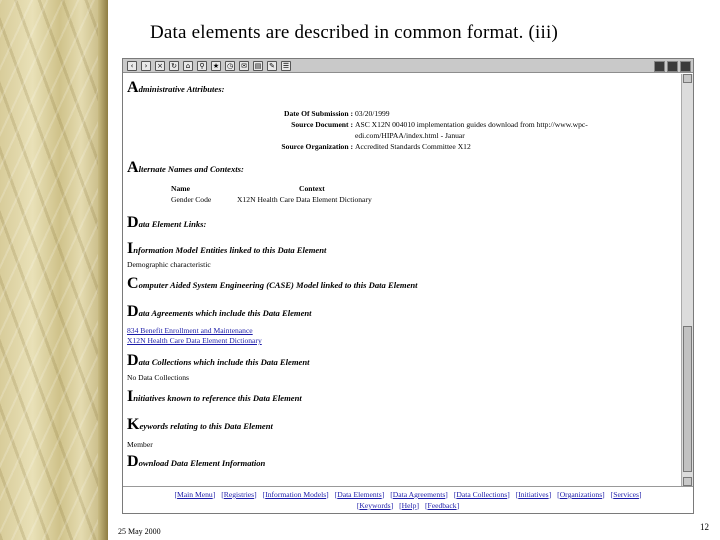 Image resolution: width=720 pixels, height=540 pixels. Describe the element at coordinates (103, 270) in the screenshot. I see `decorative-band-edge` at that location.